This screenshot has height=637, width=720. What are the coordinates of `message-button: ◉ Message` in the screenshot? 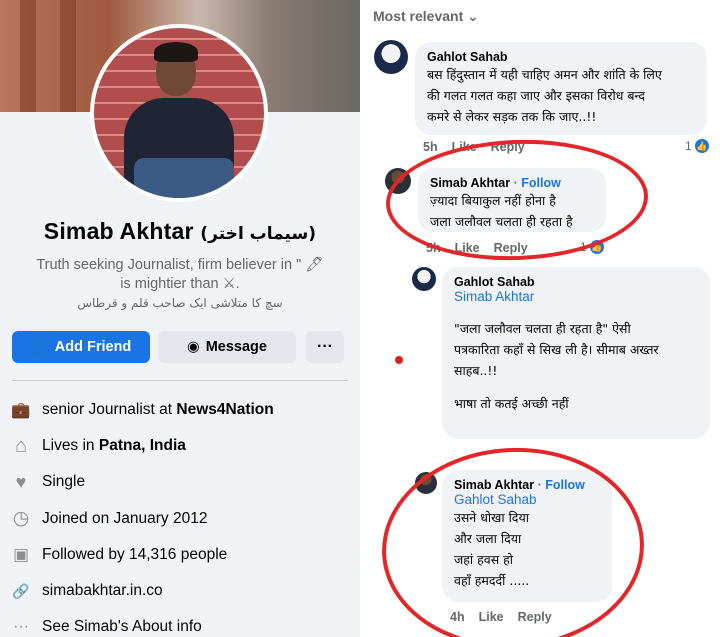 It's located at (227, 347).